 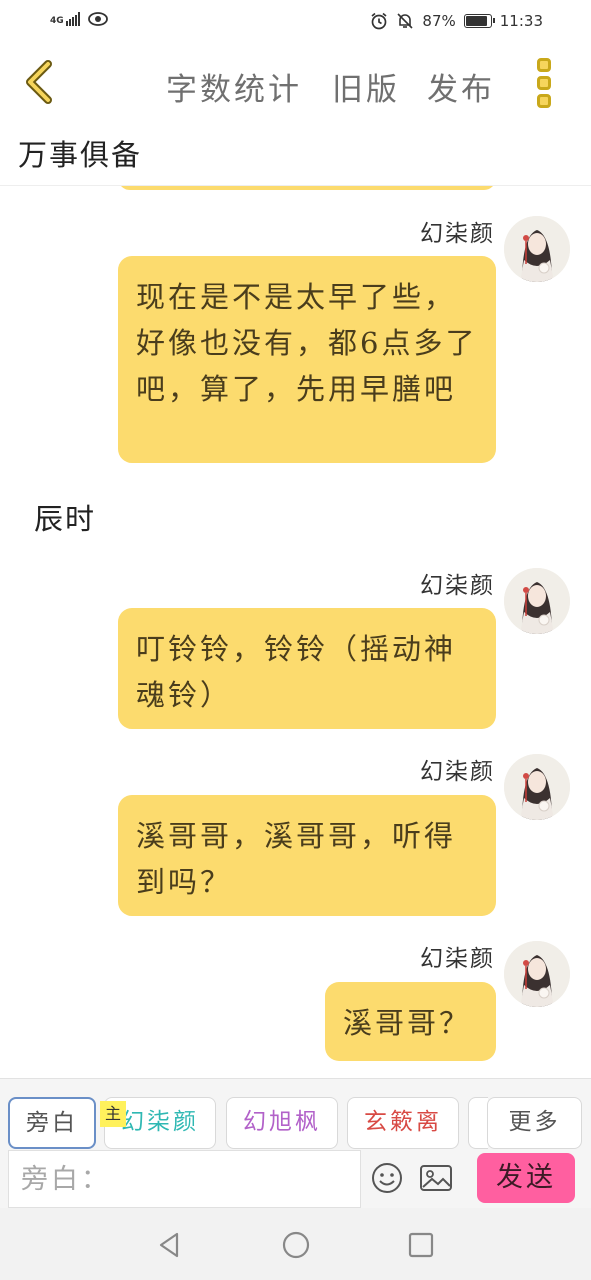 I want to click on network-type: 4G, so click(x=57, y=21).